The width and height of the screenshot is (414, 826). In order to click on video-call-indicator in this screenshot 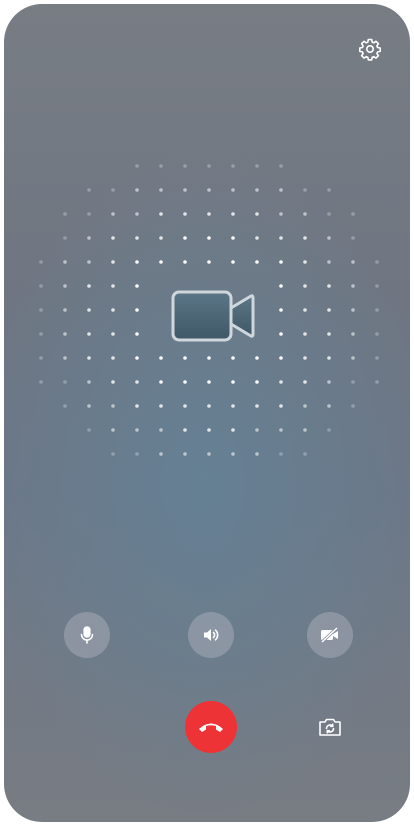, I will do `click(213, 316)`.